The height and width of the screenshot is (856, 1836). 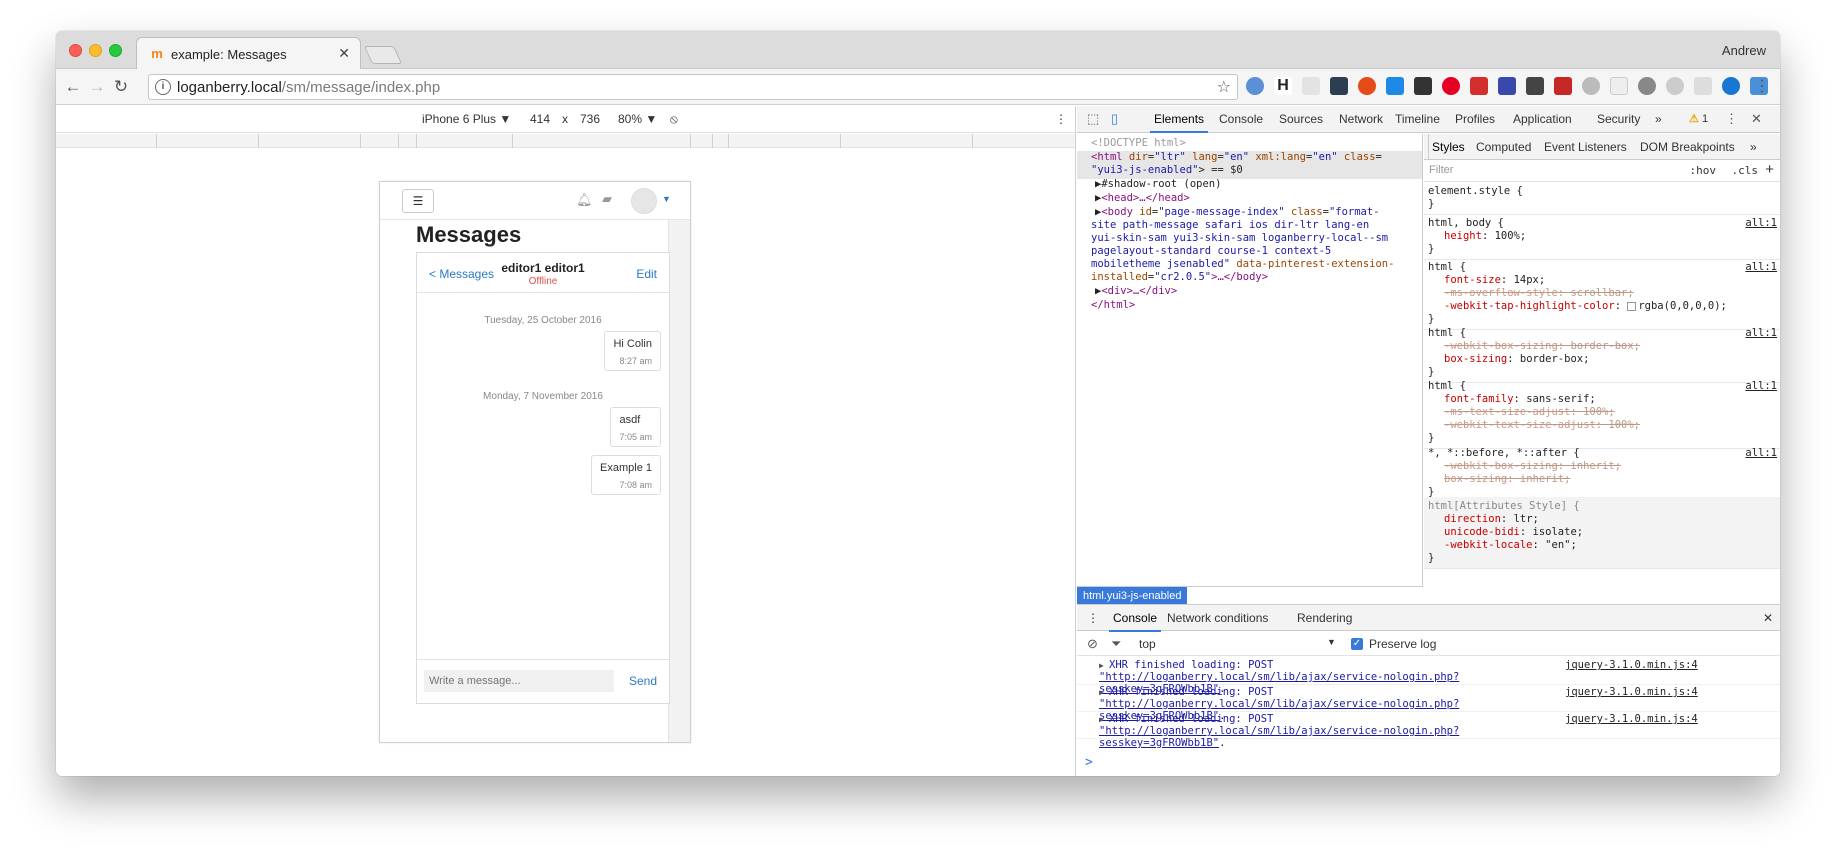 I want to click on reload-icon: ↻, so click(x=121, y=87).